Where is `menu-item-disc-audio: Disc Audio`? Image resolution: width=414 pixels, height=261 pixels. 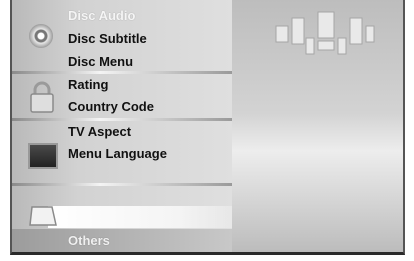 menu-item-disc-audio: Disc Audio is located at coordinates (101, 15).